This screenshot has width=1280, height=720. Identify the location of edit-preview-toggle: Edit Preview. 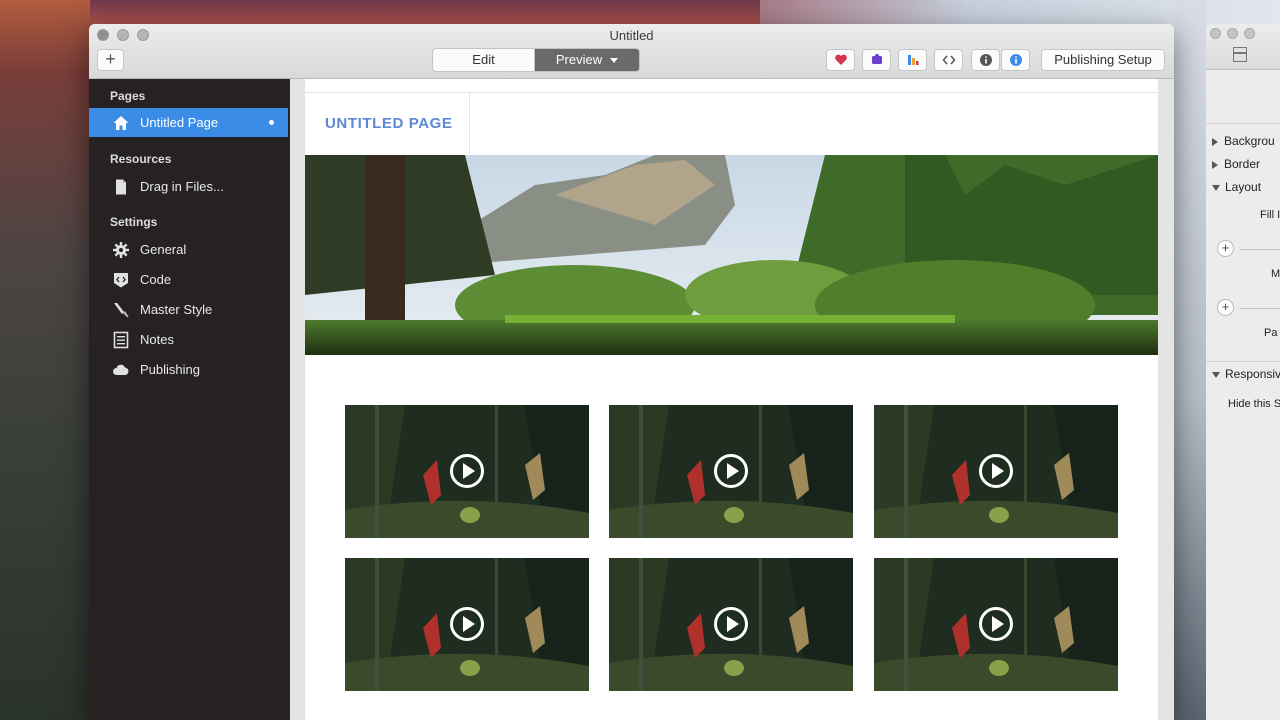
(536, 60).